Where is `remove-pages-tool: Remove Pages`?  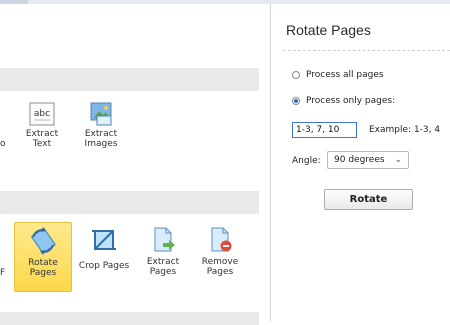
remove-pages-tool: Remove Pages is located at coordinates (220, 251).